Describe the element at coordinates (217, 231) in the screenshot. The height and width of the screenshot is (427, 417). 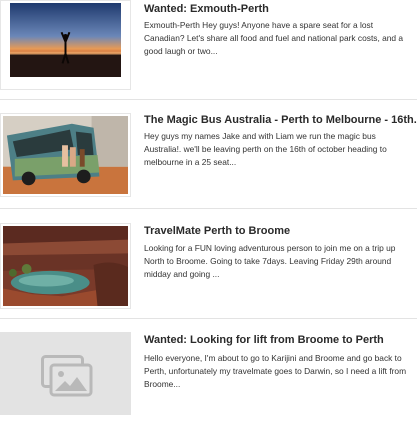
I see `listing-title: TravelMate Perth to Broome` at that location.